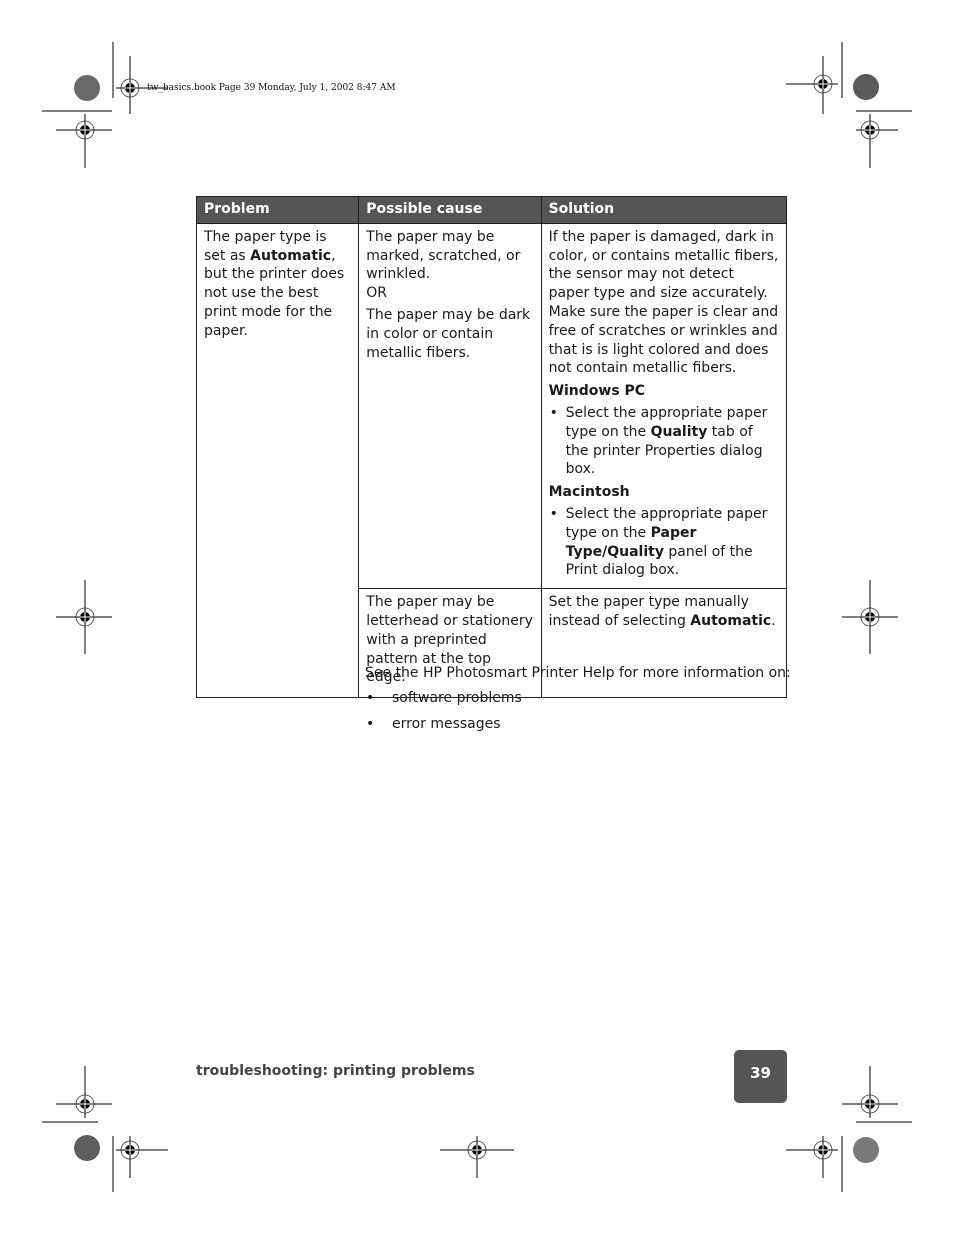 The height and width of the screenshot is (1235, 954). Describe the element at coordinates (84, 617) in the screenshot. I see `crop-mark-mid-left` at that location.